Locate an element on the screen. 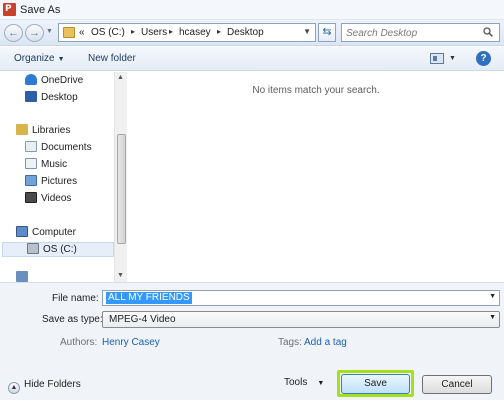 The width and height of the screenshot is (504, 400). network-icon is located at coordinates (22, 276).